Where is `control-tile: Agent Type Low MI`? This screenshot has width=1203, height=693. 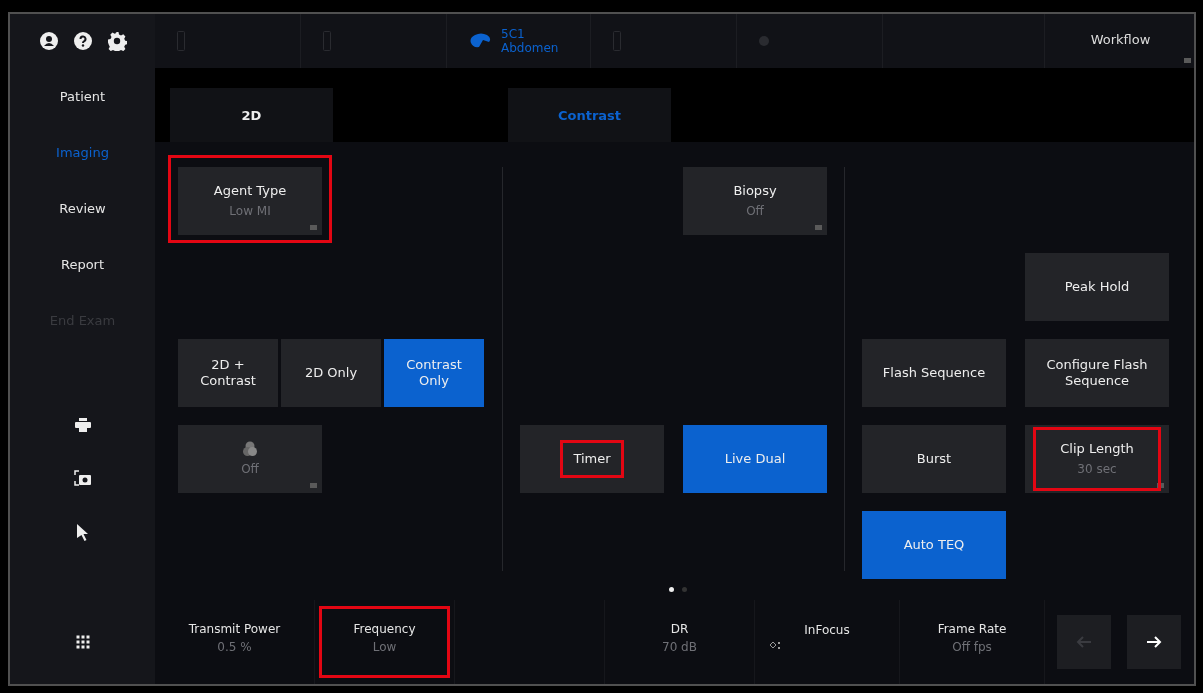
control-tile: Agent Type Low MI is located at coordinates (250, 201).